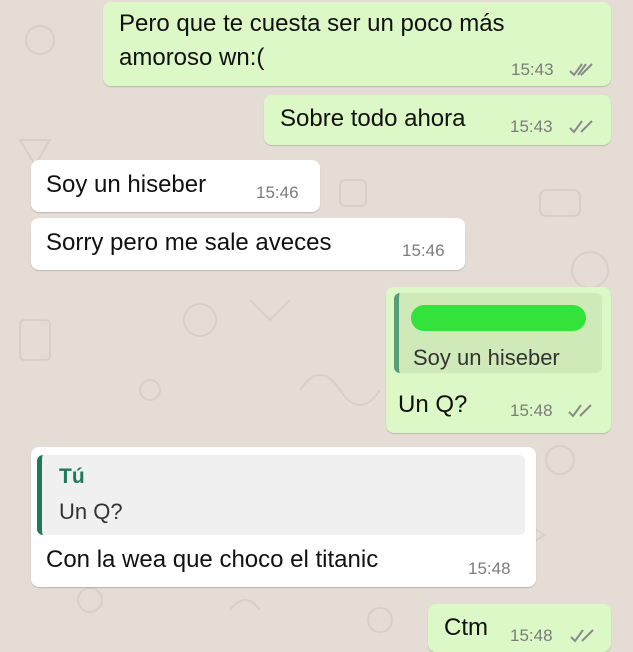 The height and width of the screenshot is (652, 633). I want to click on message-text: amoroso wn:(, so click(192, 57).